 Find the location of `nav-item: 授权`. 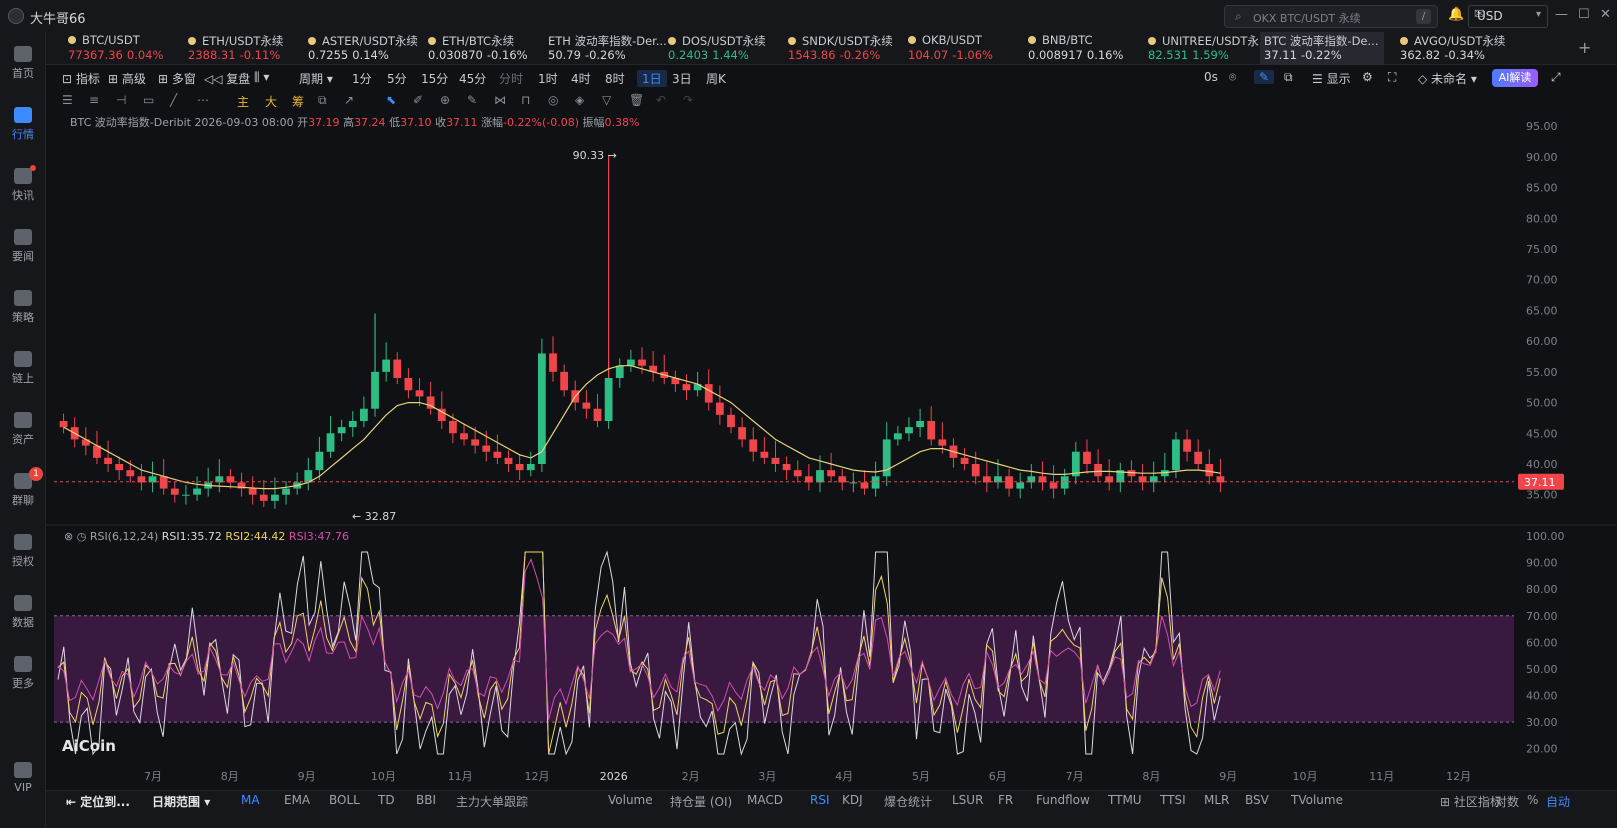

nav-item: 授权 is located at coordinates (23, 552).